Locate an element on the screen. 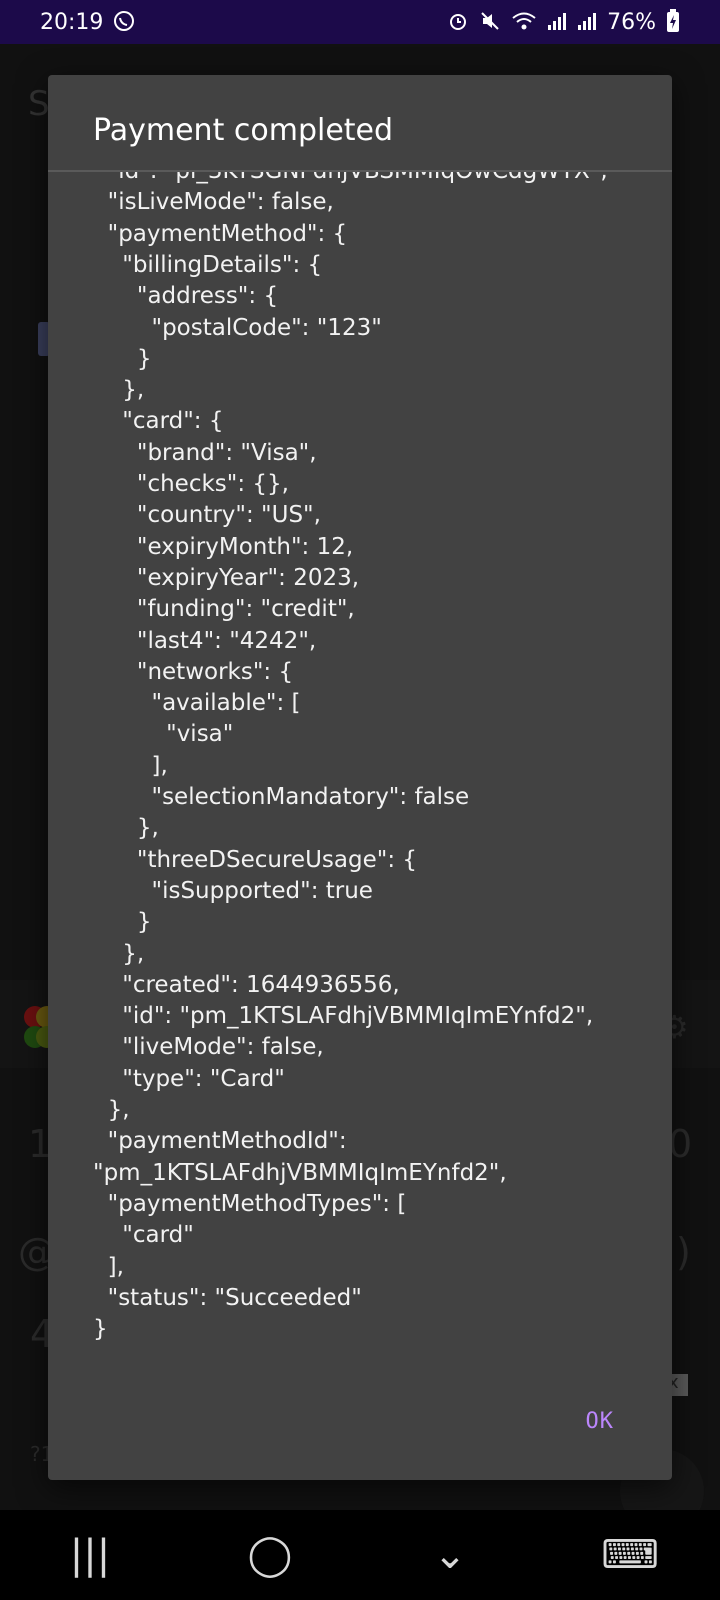 Image resolution: width=720 pixels, height=1600 pixels. json-line: "funding": "credit", is located at coordinates (224, 609).